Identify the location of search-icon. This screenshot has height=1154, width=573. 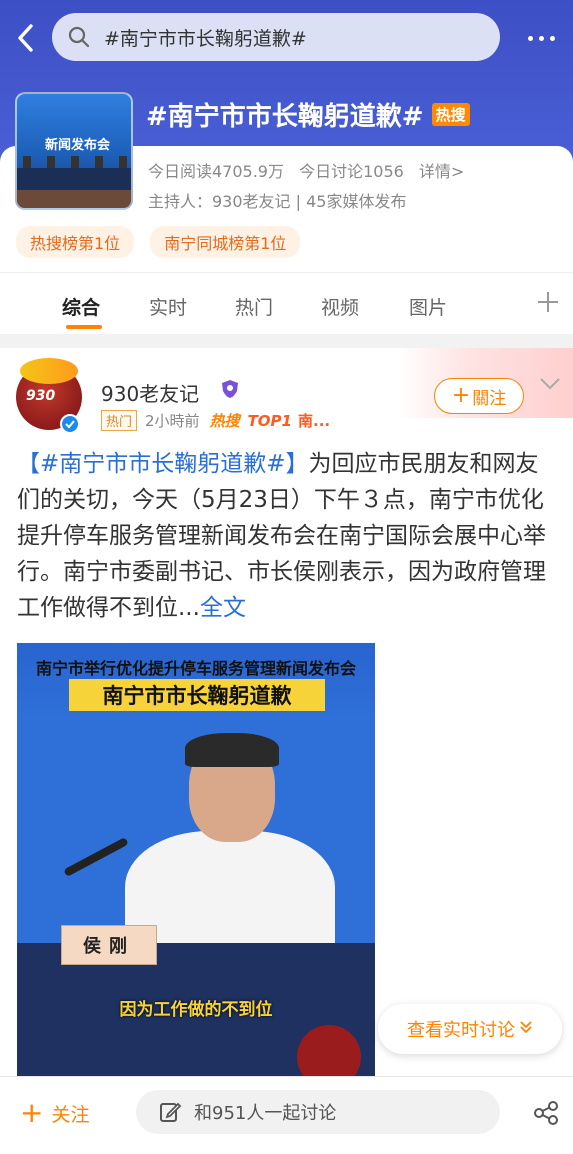
(79, 37).